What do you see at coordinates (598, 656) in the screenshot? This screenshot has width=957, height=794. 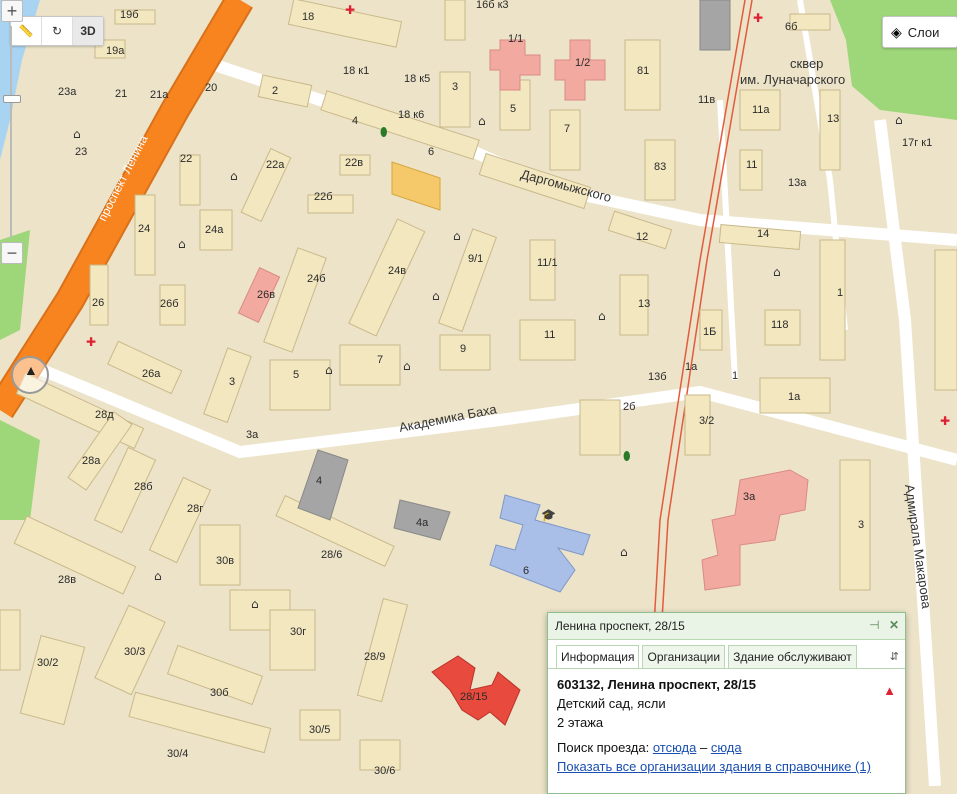 I see `tab-information: Информация` at bounding box center [598, 656].